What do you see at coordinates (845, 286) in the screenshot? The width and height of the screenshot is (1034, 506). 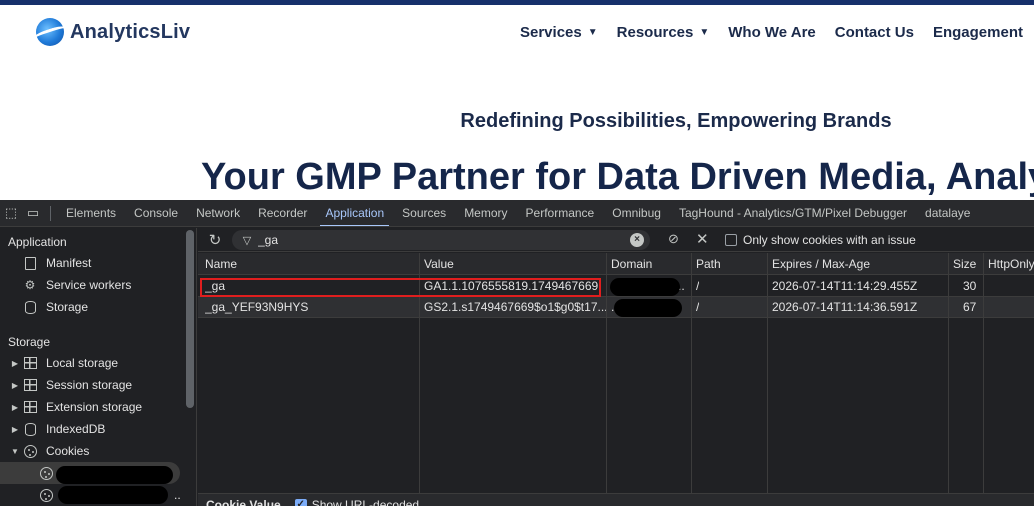 I see `cookie-expires: 2026-07-14T11:14:29.455Z` at bounding box center [845, 286].